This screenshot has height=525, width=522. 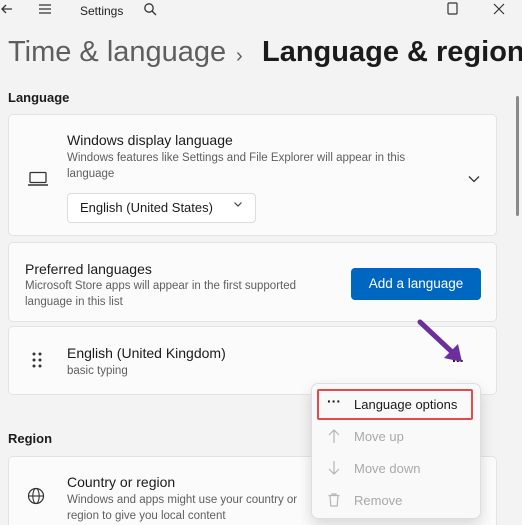 What do you see at coordinates (334, 437) in the screenshot?
I see `arrow-up-icon` at bounding box center [334, 437].